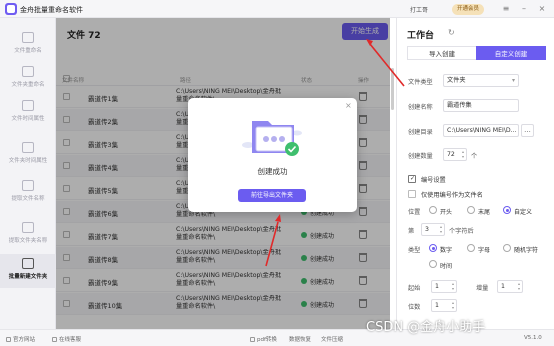  What do you see at coordinates (471, 210) in the screenshot?
I see `position-end-radio` at bounding box center [471, 210].